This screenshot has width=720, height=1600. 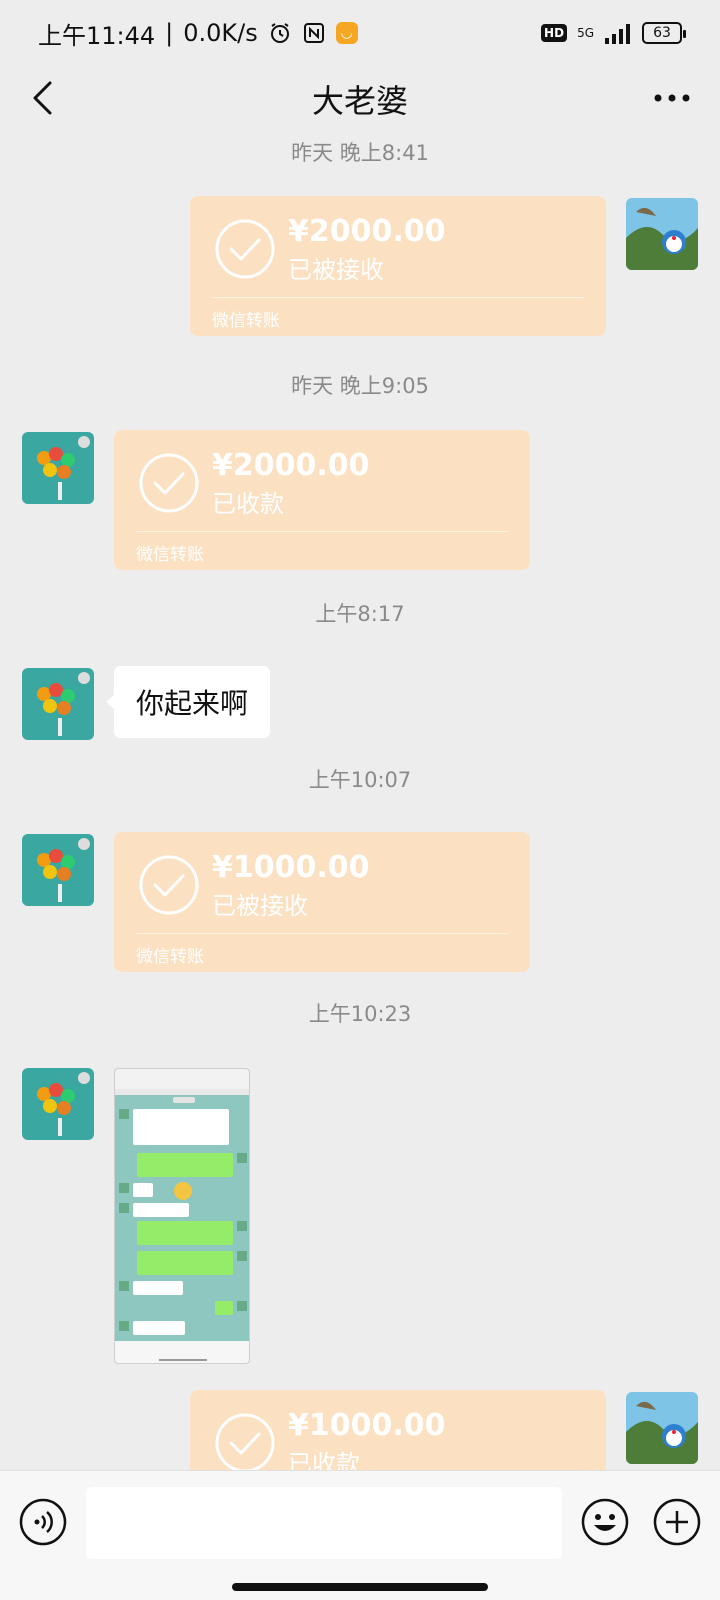 I want to click on more-dots-icon, so click(x=672, y=98).